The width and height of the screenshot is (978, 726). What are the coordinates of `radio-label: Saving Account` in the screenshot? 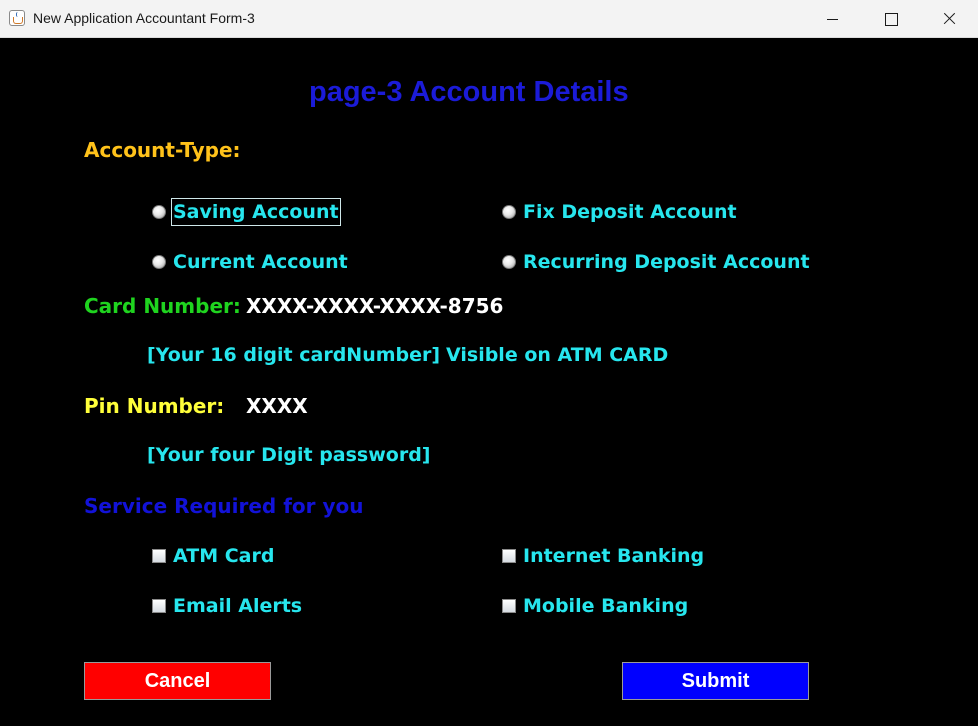 It's located at (256, 212).